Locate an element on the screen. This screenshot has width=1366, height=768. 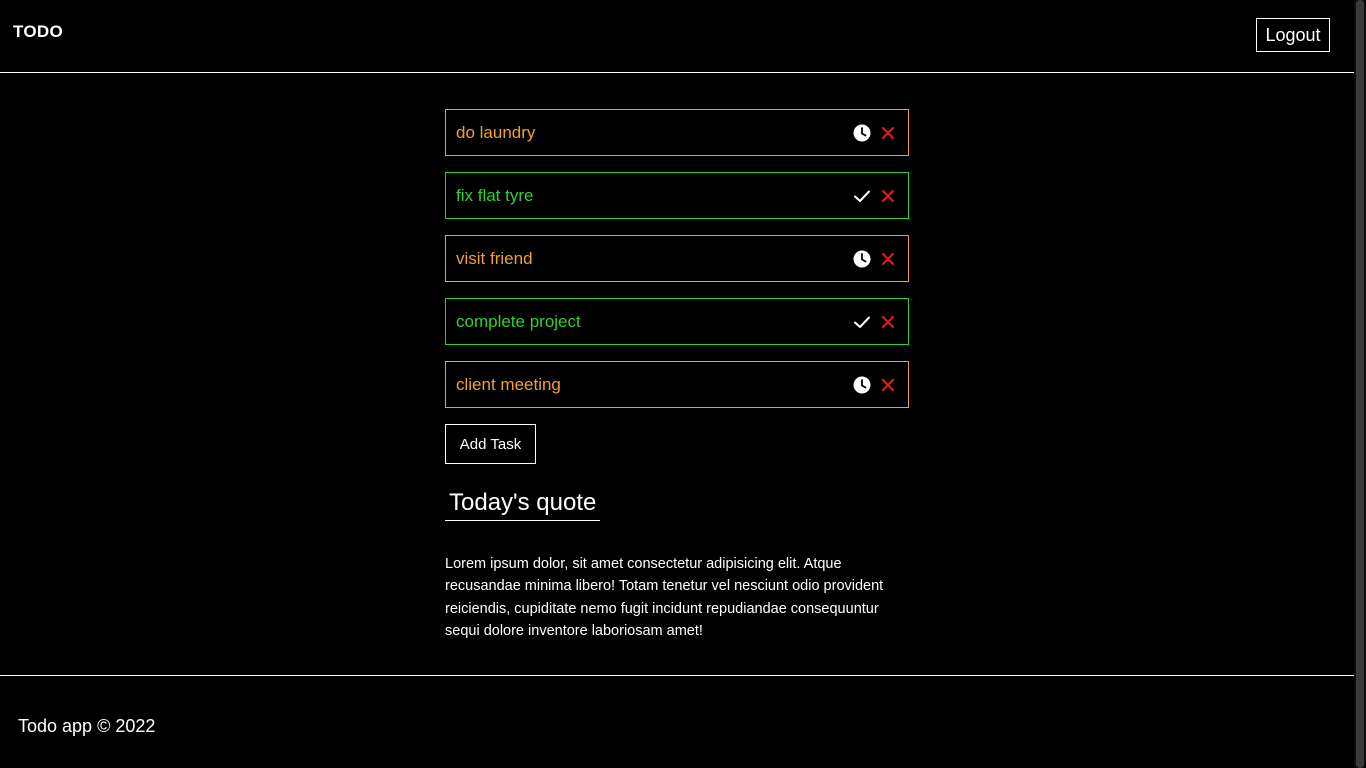
logout-button: Logout is located at coordinates (1293, 35).